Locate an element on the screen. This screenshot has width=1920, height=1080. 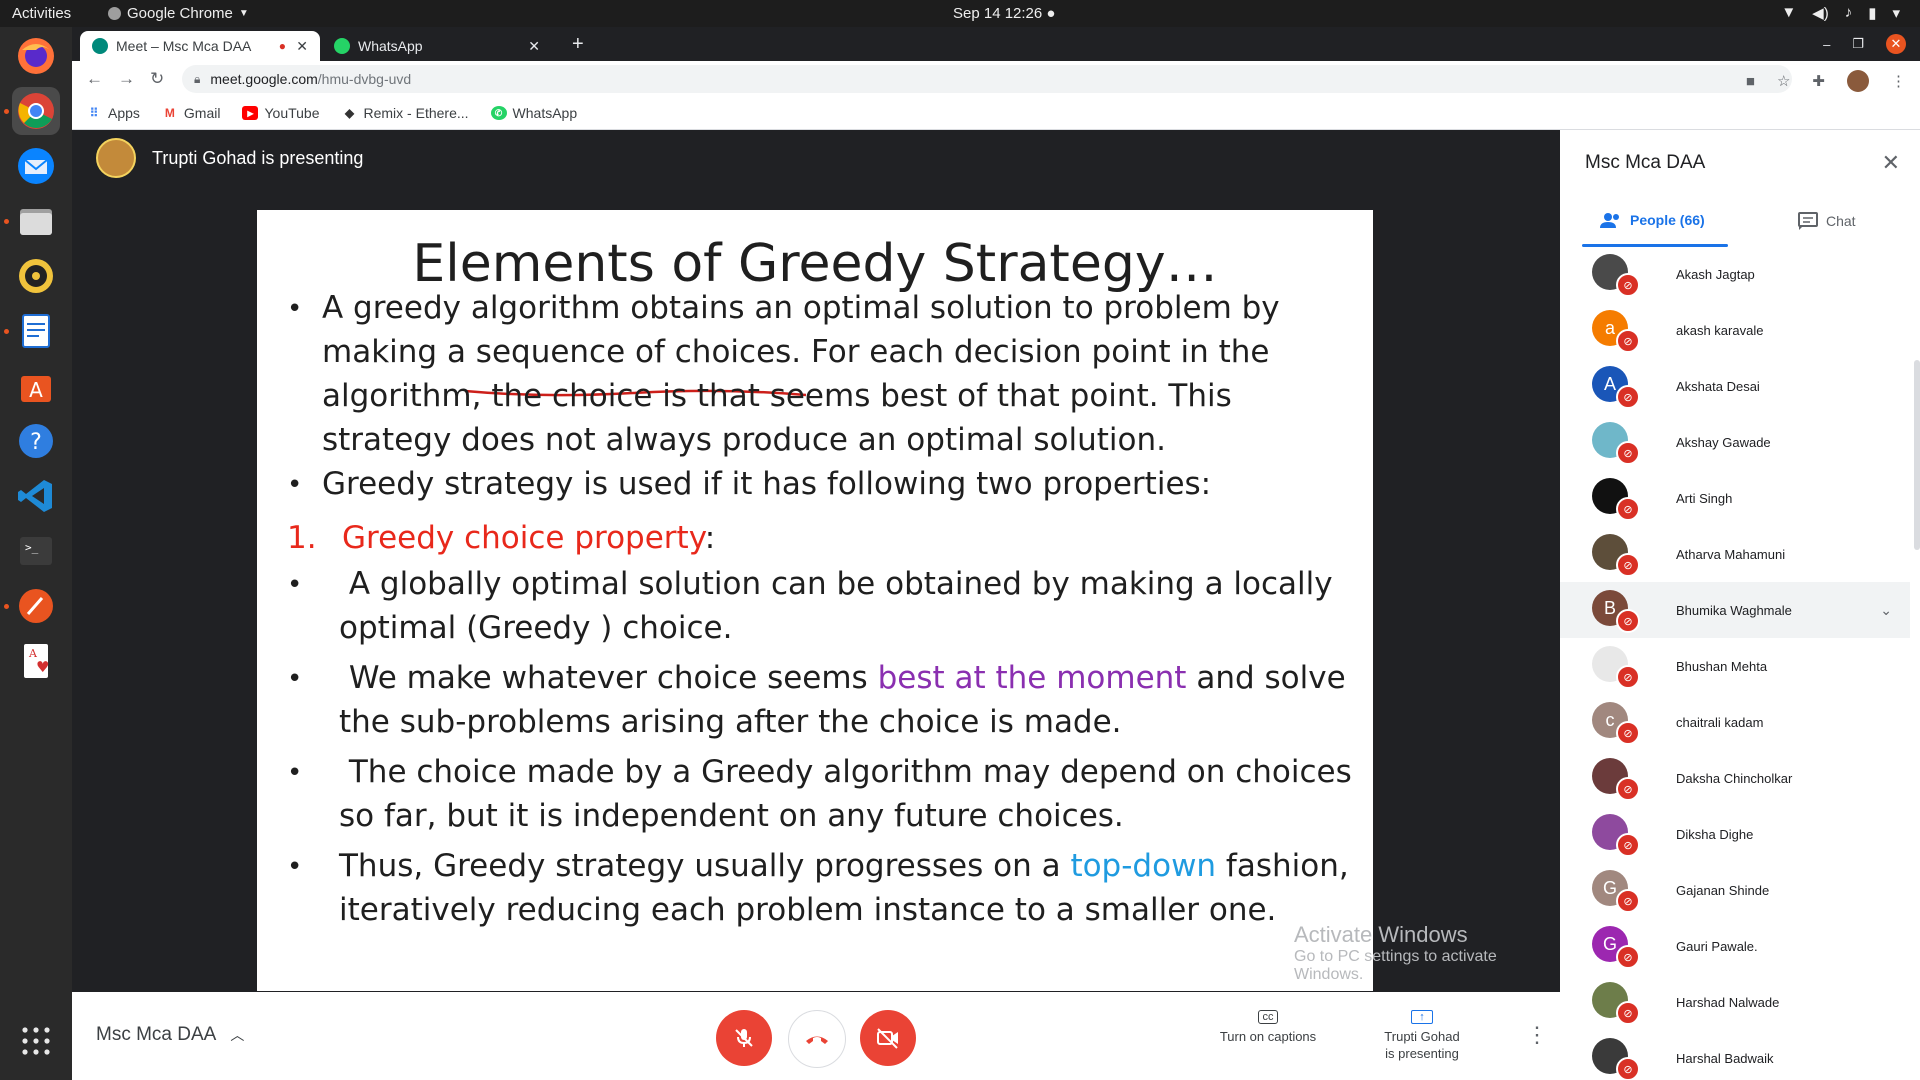
microphone-toggle-button is located at coordinates (744, 1038).